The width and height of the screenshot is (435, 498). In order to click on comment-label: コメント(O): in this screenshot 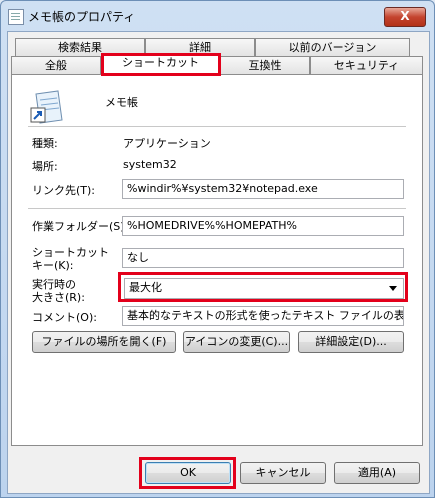, I will do `click(64, 317)`.